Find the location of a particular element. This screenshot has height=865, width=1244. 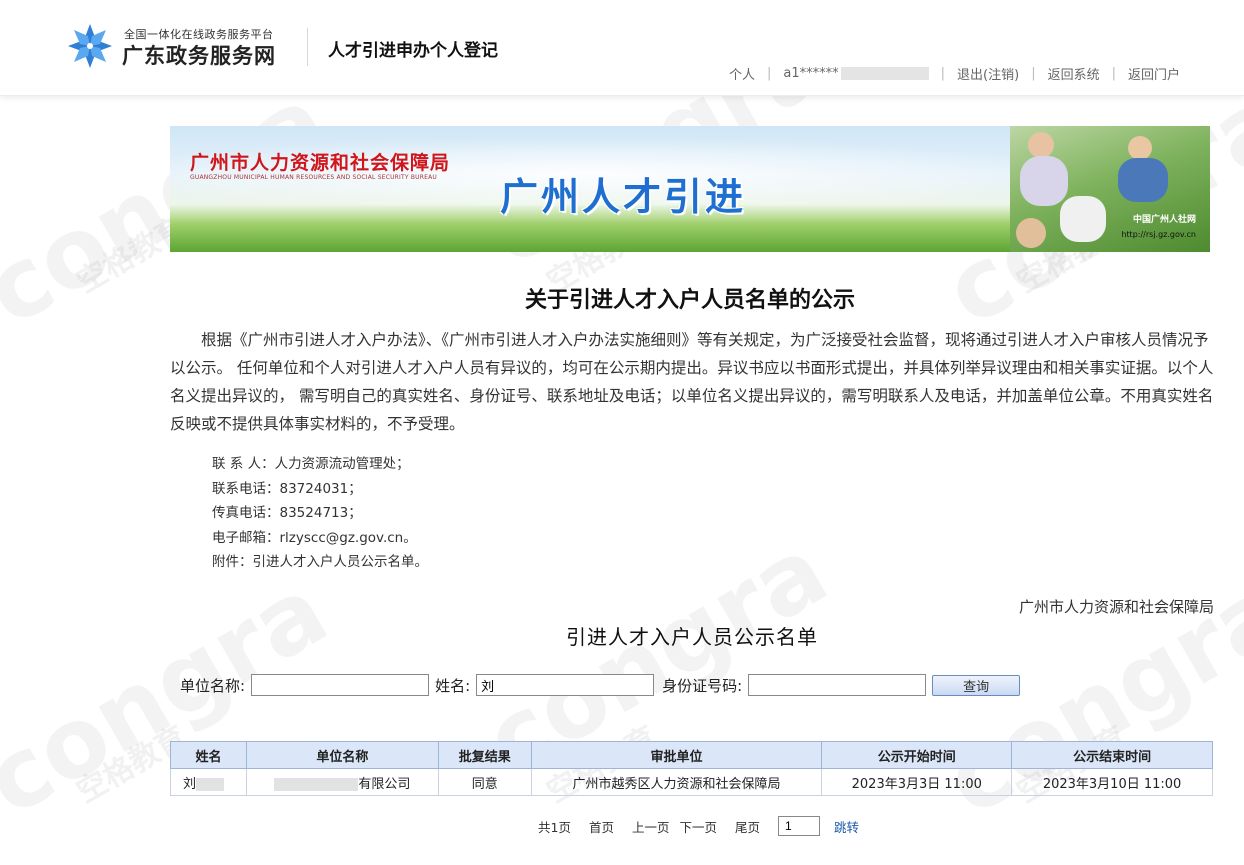

cell-result: 同意 is located at coordinates (484, 782).